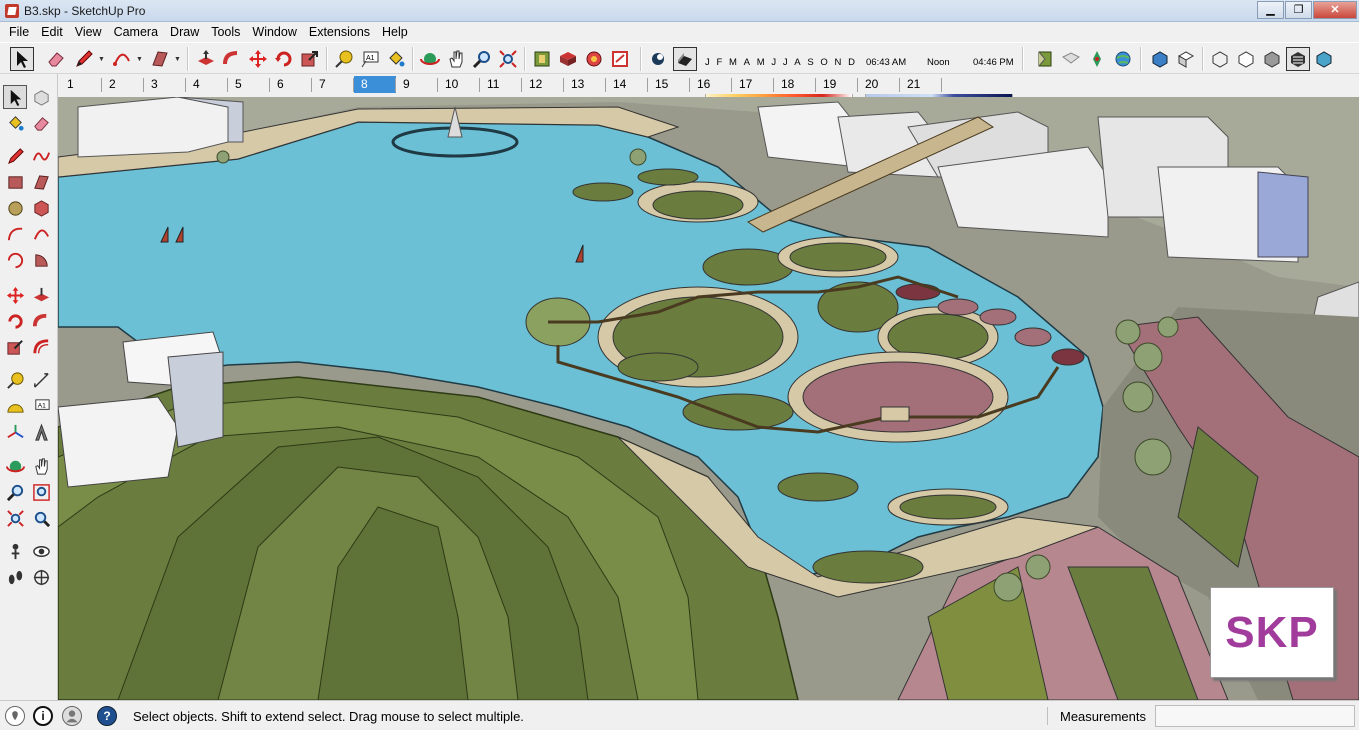 The image size is (1359, 730). Describe the element at coordinates (375, 84) in the screenshot. I see `scene-tab: 8` at that location.